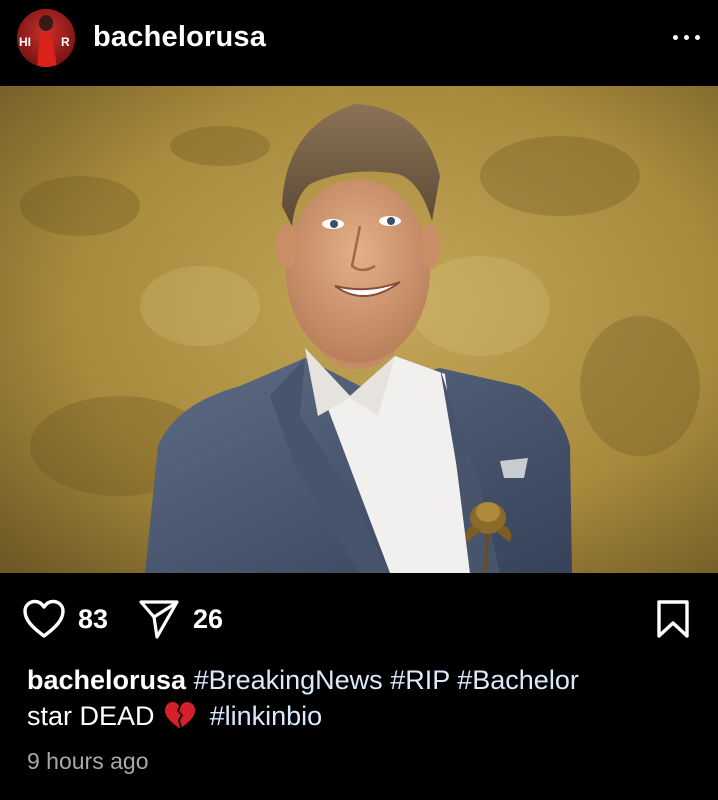 This screenshot has height=800, width=718. I want to click on hashtag-link: #Bachelor, so click(518, 680).